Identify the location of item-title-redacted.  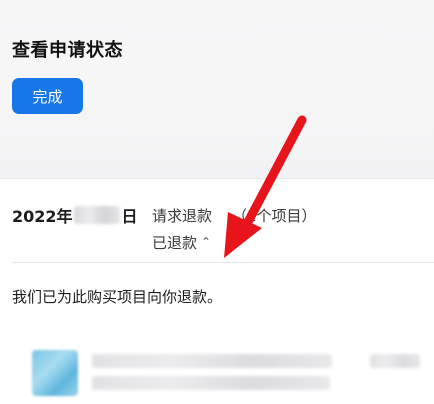
(212, 361).